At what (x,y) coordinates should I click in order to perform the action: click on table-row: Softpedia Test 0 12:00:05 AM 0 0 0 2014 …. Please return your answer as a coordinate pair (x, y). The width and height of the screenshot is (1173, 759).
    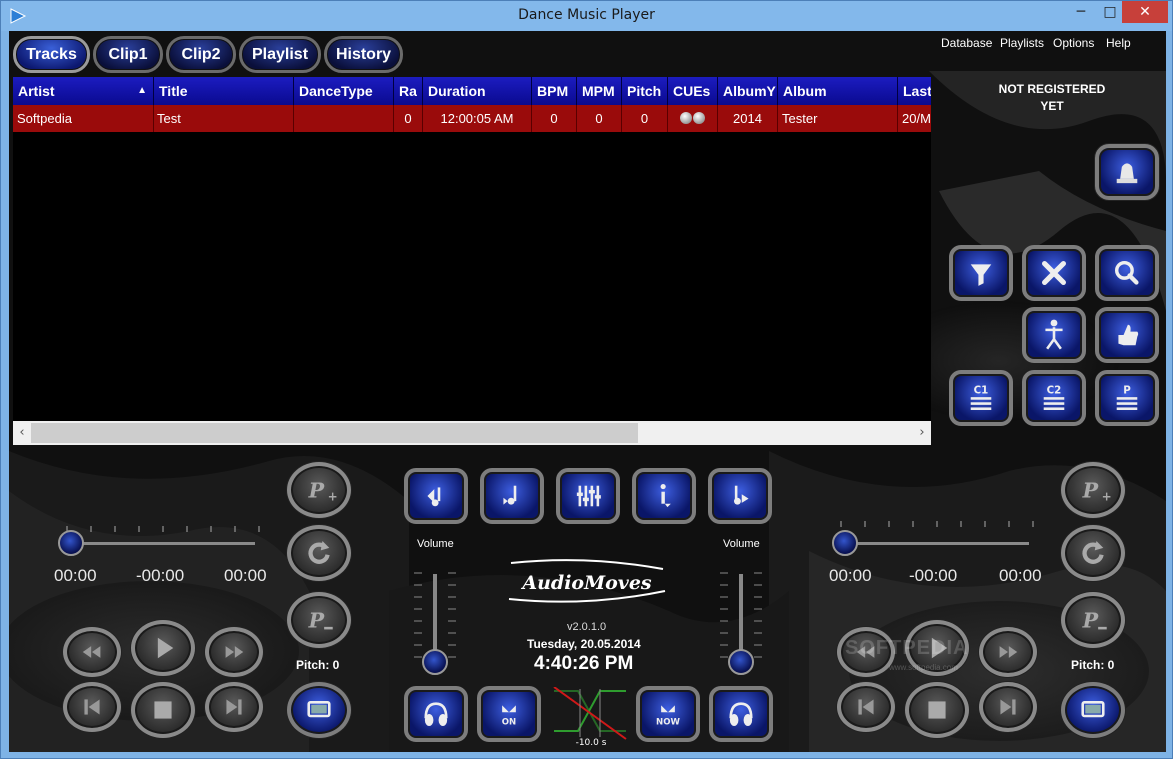
    Looking at the image, I should click on (472, 118).